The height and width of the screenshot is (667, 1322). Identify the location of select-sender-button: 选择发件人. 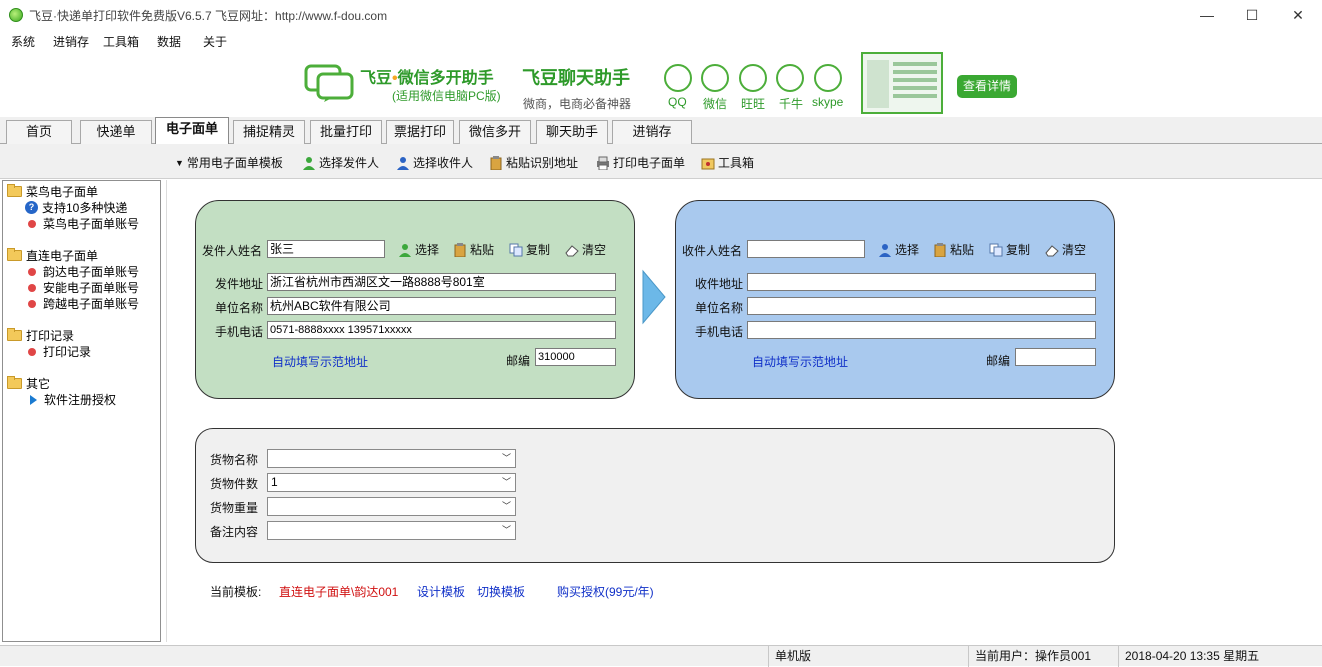
(340, 162).